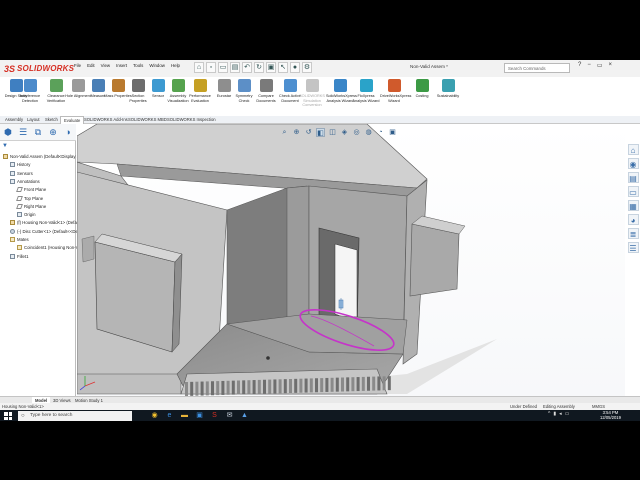  I want to click on minimize-icon: −, so click(589, 65).